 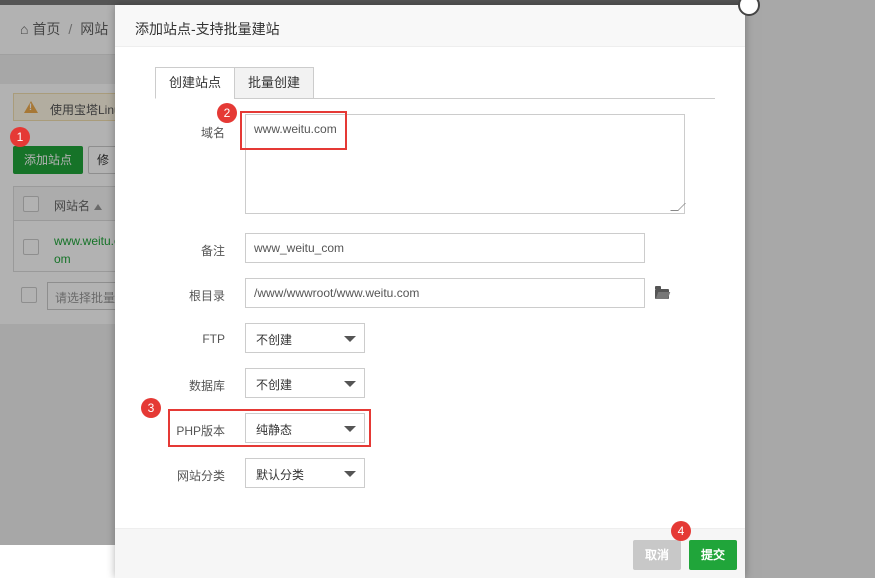 I want to click on tab-create-site: 创建站点, so click(x=195, y=83).